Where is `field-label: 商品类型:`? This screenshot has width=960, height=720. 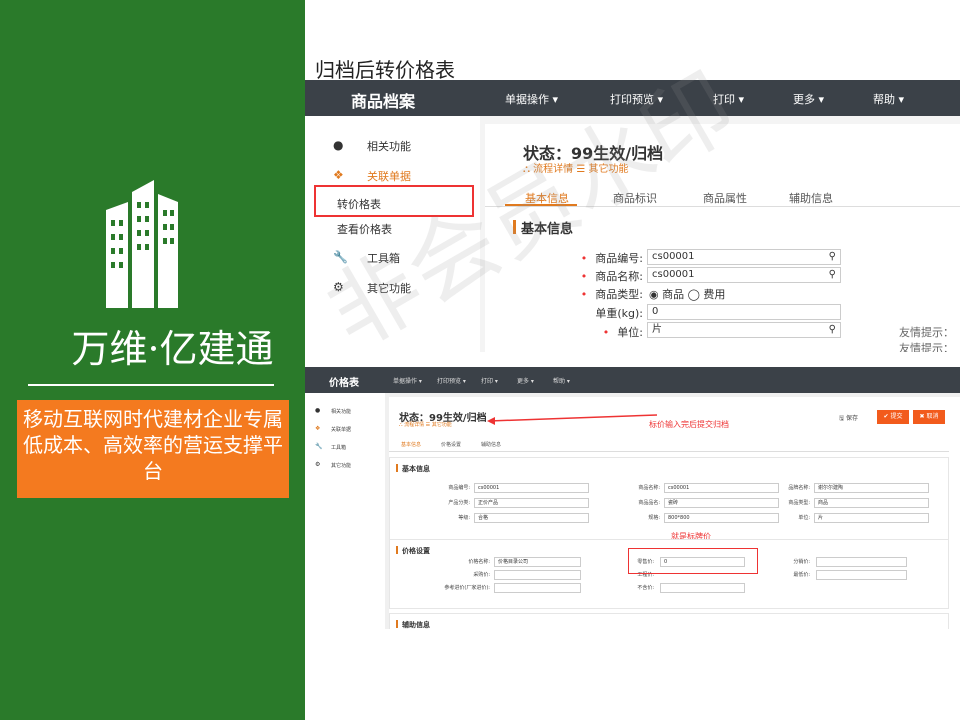
field-label: 商品类型: is located at coordinates (799, 503).